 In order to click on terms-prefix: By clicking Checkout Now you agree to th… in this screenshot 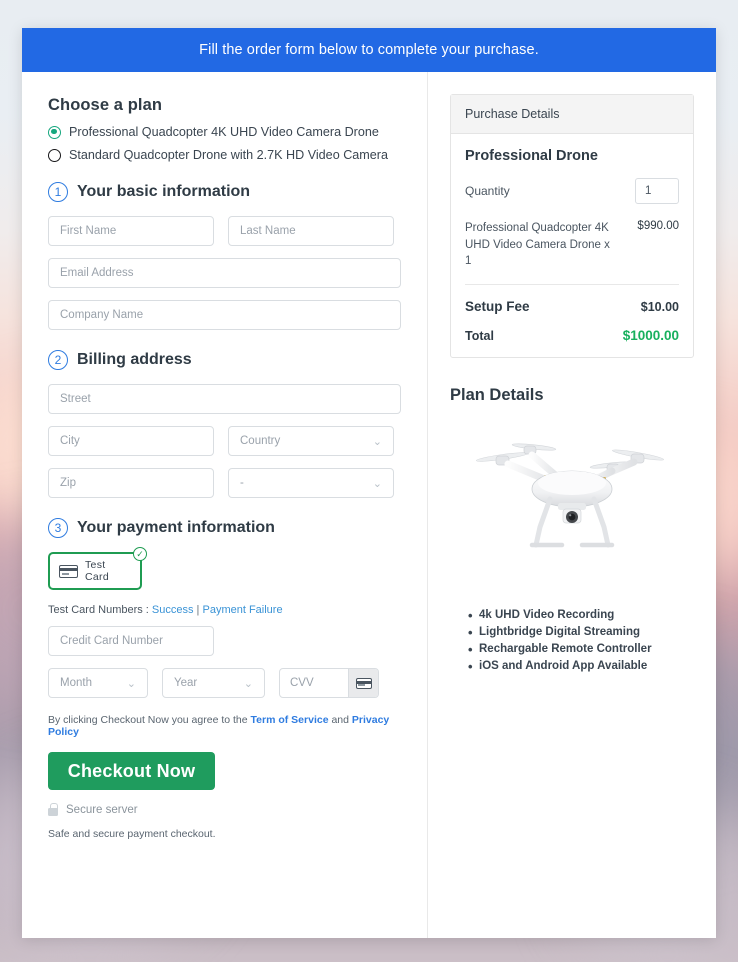, I will do `click(149, 720)`.